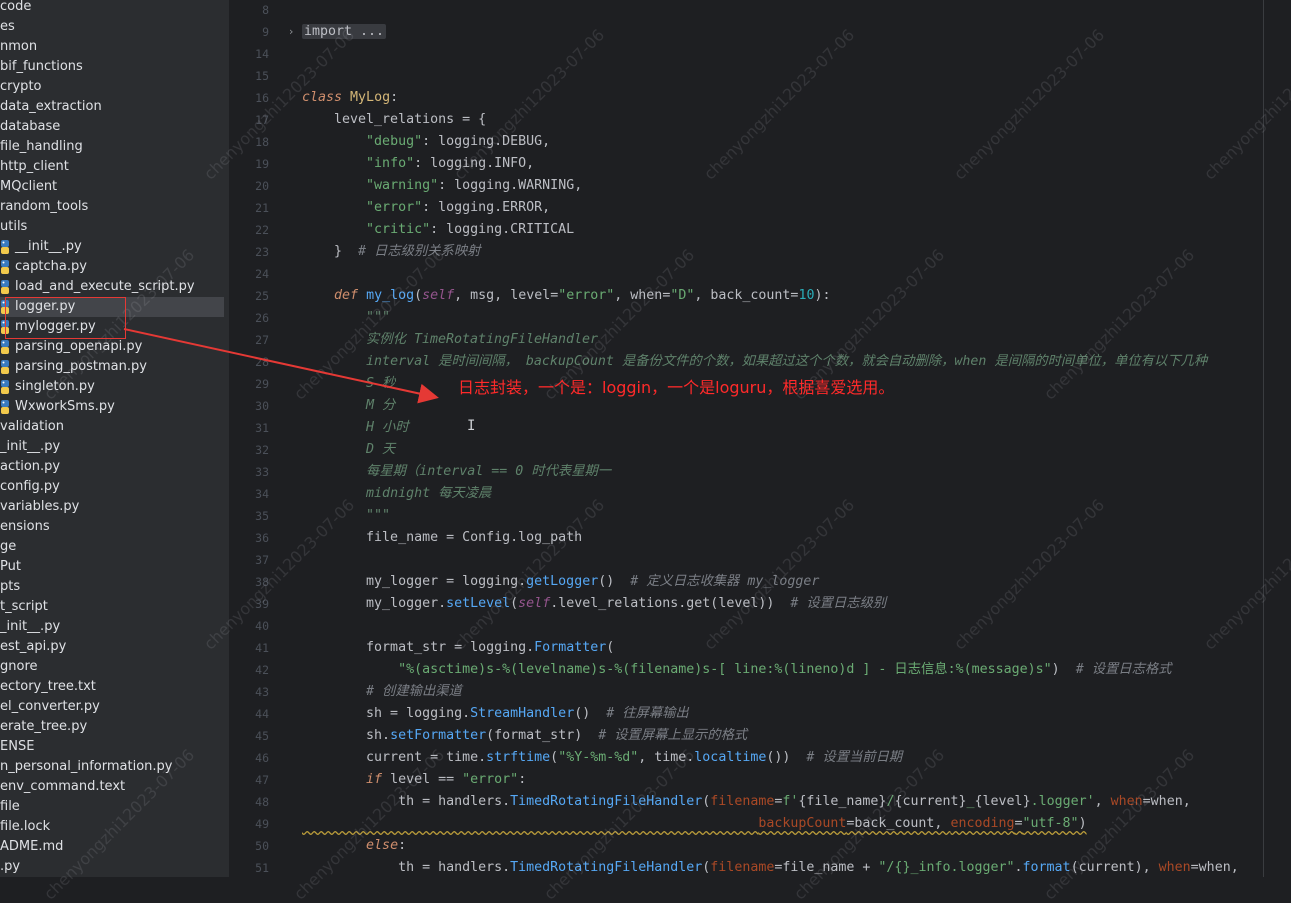 The height and width of the screenshot is (903, 1291). I want to click on tree-item-label: t_script, so click(24, 606).